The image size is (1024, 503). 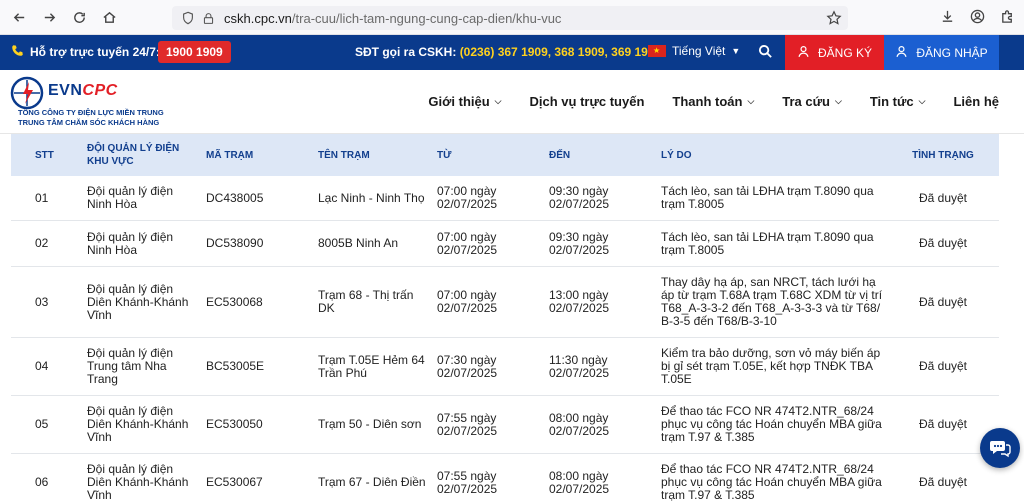 I want to click on arrow-right-icon, so click(x=49, y=17).